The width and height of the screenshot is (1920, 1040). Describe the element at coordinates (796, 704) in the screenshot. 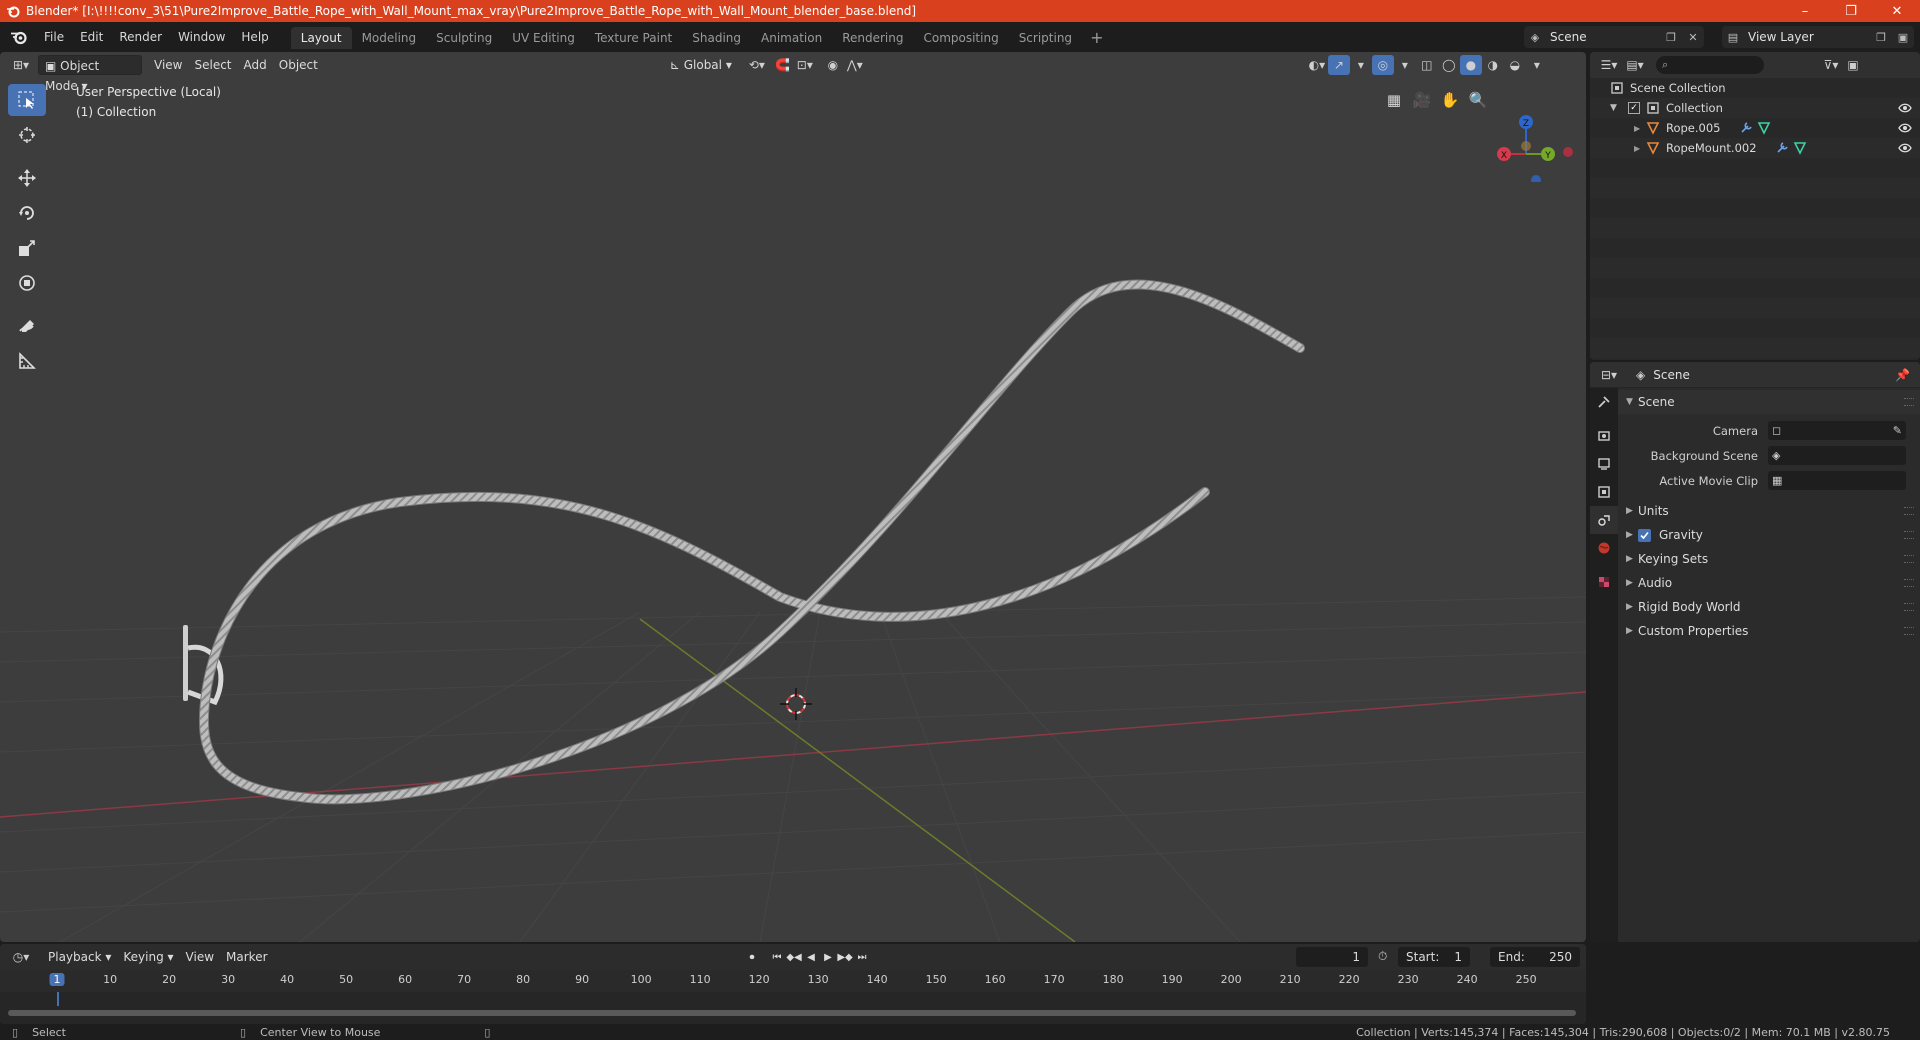

I see `3d-cursor` at that location.